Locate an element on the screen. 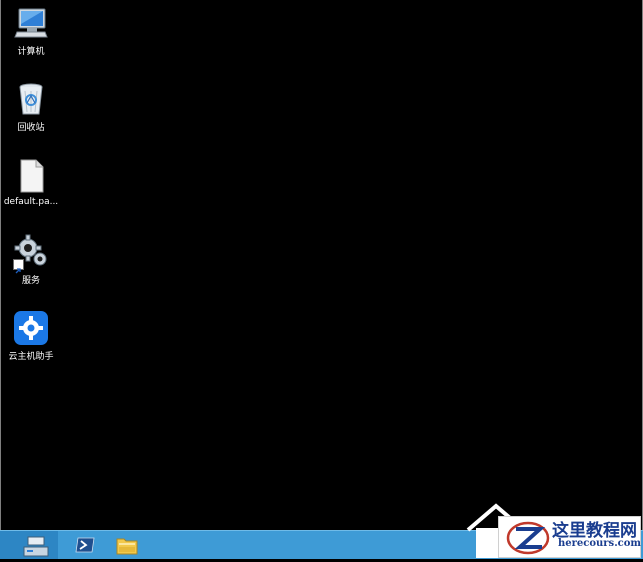 This screenshot has width=643, height=562. recycle-bin-icon is located at coordinates (31, 99).